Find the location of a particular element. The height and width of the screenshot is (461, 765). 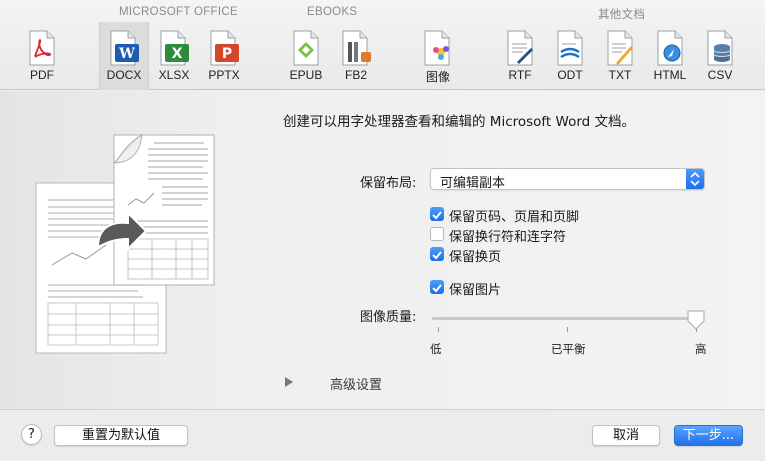

format-label: FB2 is located at coordinates (355, 75).